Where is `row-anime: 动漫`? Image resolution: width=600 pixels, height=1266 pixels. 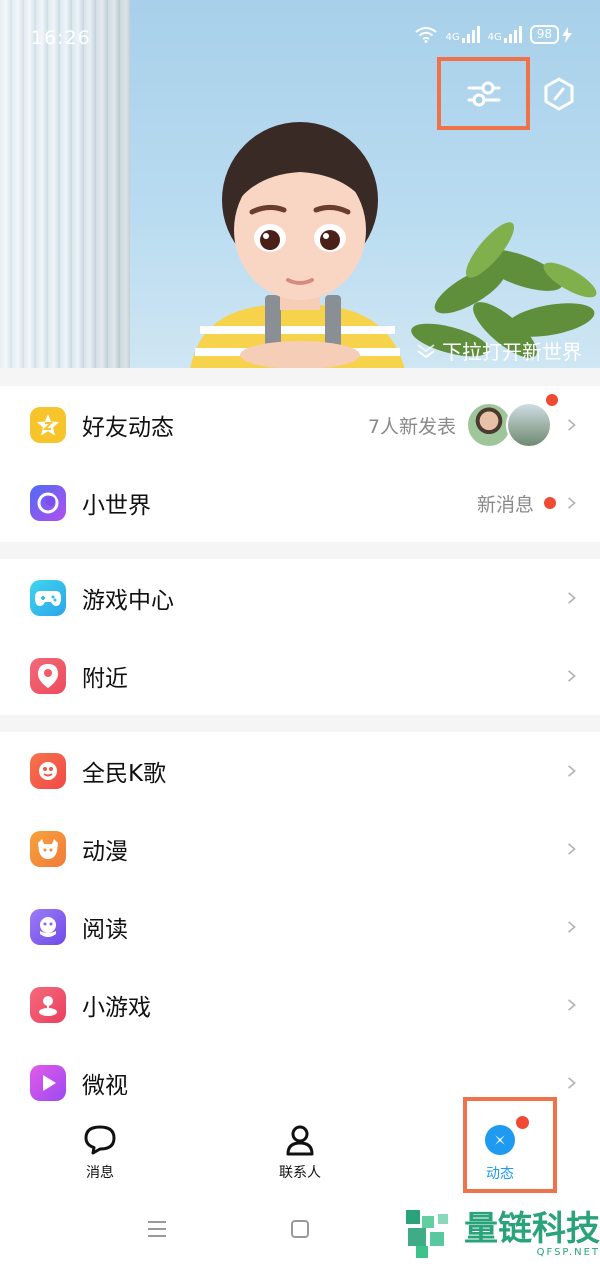
row-anime: 动漫 is located at coordinates (300, 849).